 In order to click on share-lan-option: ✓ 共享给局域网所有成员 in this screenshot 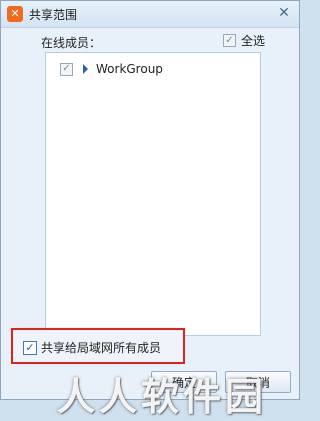, I will do `click(98, 346)`.